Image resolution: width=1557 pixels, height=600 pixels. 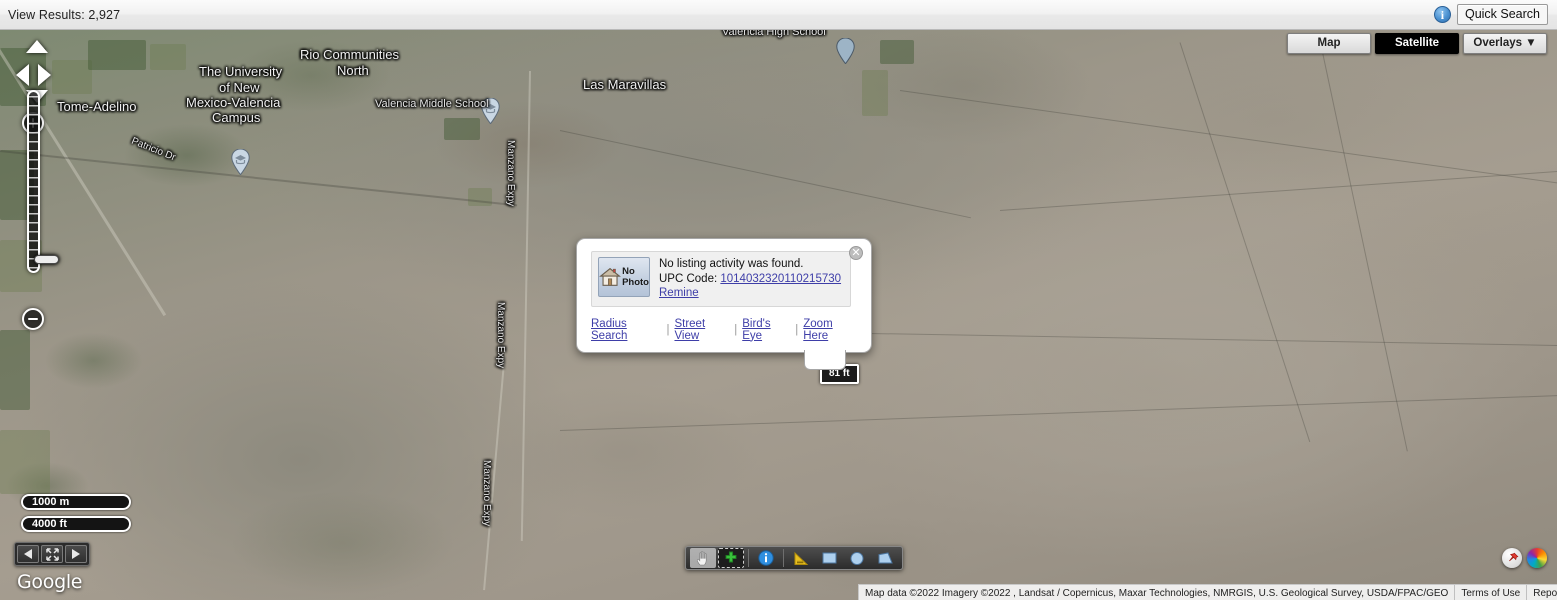 I want to click on map-label: Mexico-Valencia, so click(x=233, y=102).